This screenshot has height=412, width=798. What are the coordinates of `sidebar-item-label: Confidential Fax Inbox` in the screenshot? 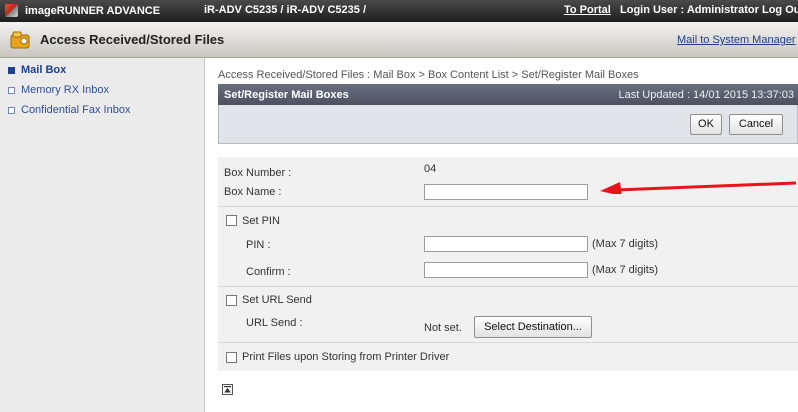 It's located at (76, 110).